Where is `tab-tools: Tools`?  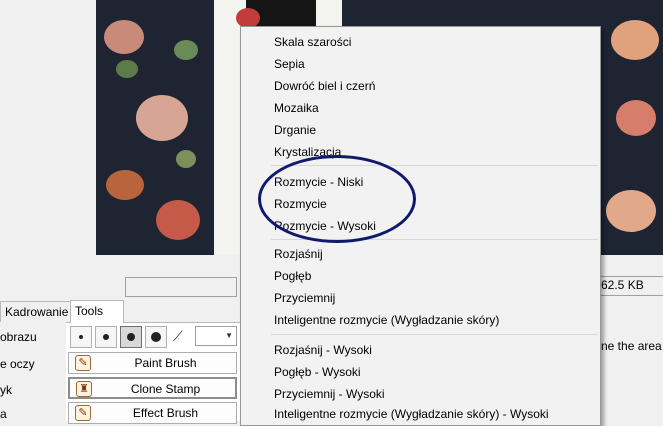
tab-tools: Tools is located at coordinates (97, 311).